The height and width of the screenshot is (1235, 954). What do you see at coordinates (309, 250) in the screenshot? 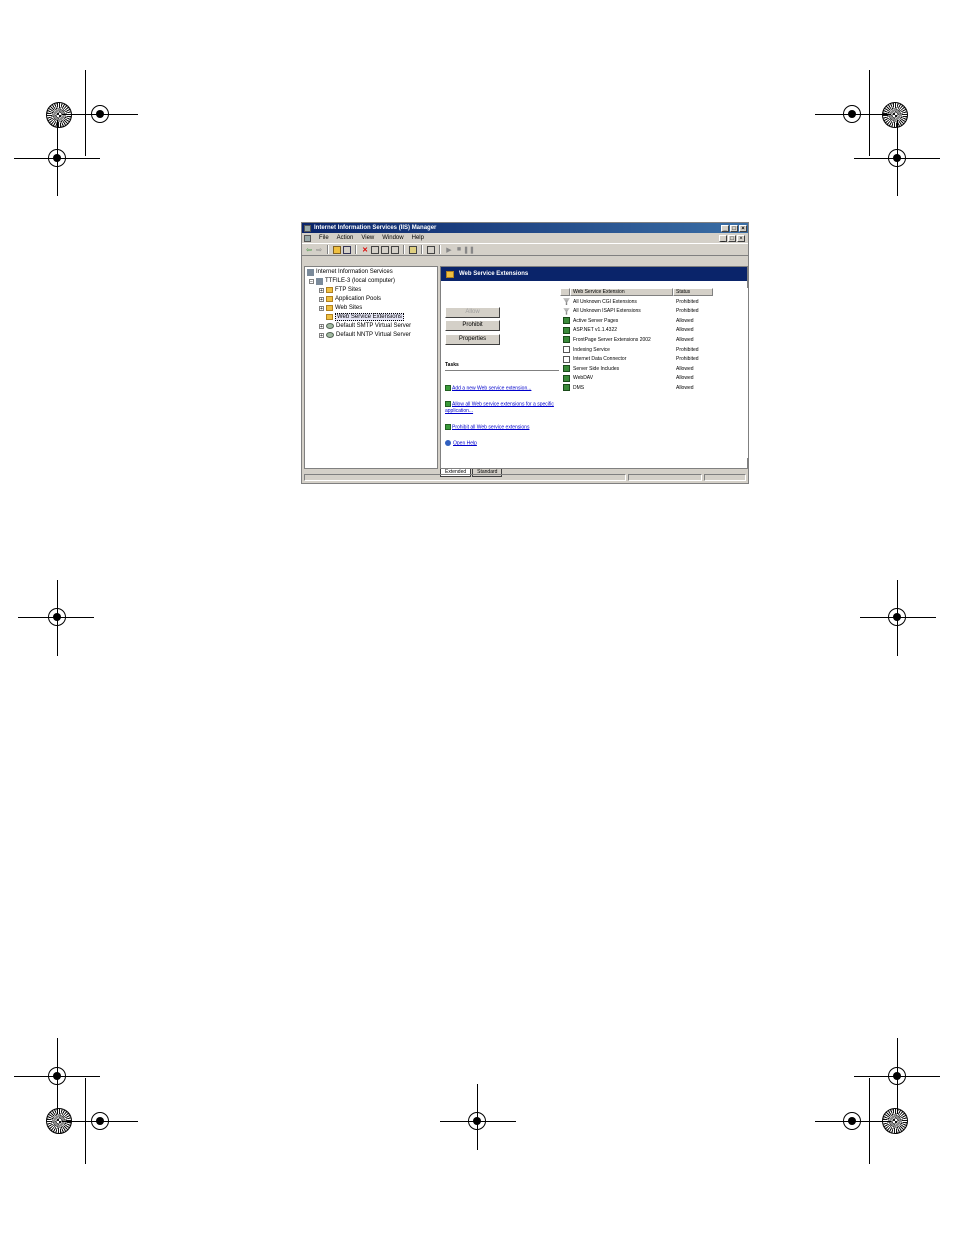
I see `back-icon: ⇦` at bounding box center [309, 250].